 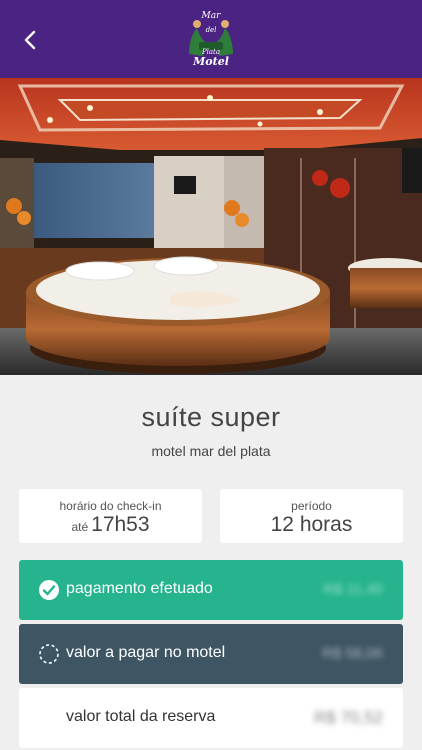 I want to click on checkin-card: horário do check-in até 17h53, so click(x=110, y=516).